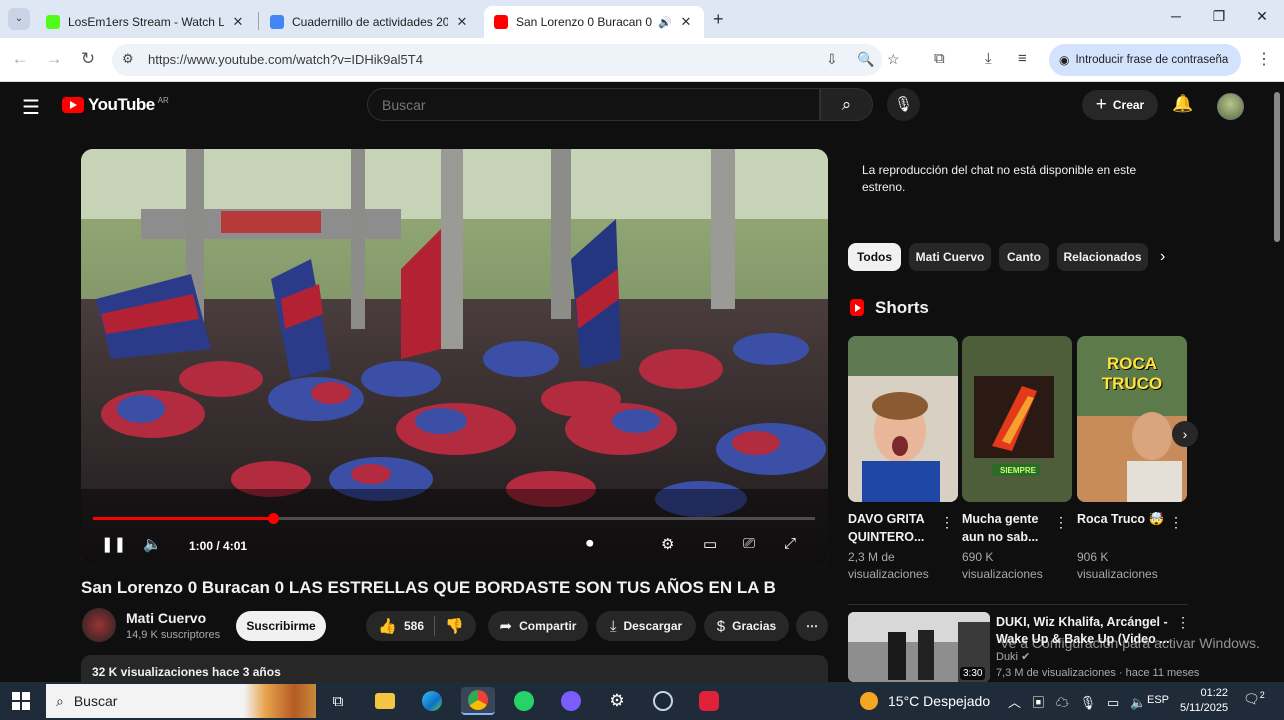 The width and height of the screenshot is (1284, 720). Describe the element at coordinates (166, 618) in the screenshot. I see `channel-name: Mati Cuervo` at that location.